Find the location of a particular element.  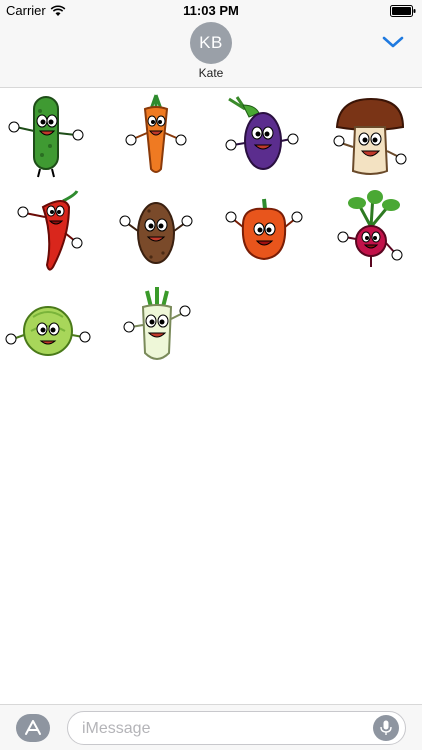

contact-name: Kate is located at coordinates (211, 73).